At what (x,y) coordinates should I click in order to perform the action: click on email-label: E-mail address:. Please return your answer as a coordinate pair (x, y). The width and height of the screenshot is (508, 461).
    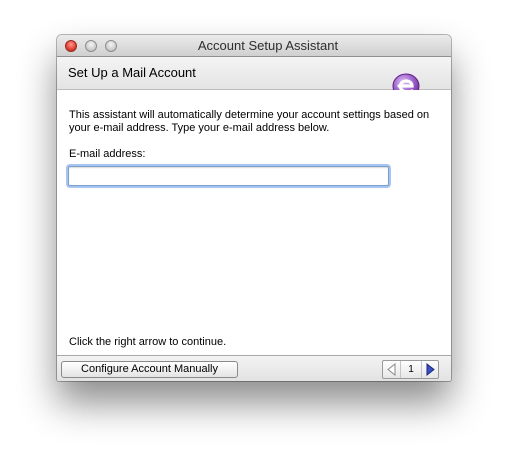
    Looking at the image, I should click on (107, 154).